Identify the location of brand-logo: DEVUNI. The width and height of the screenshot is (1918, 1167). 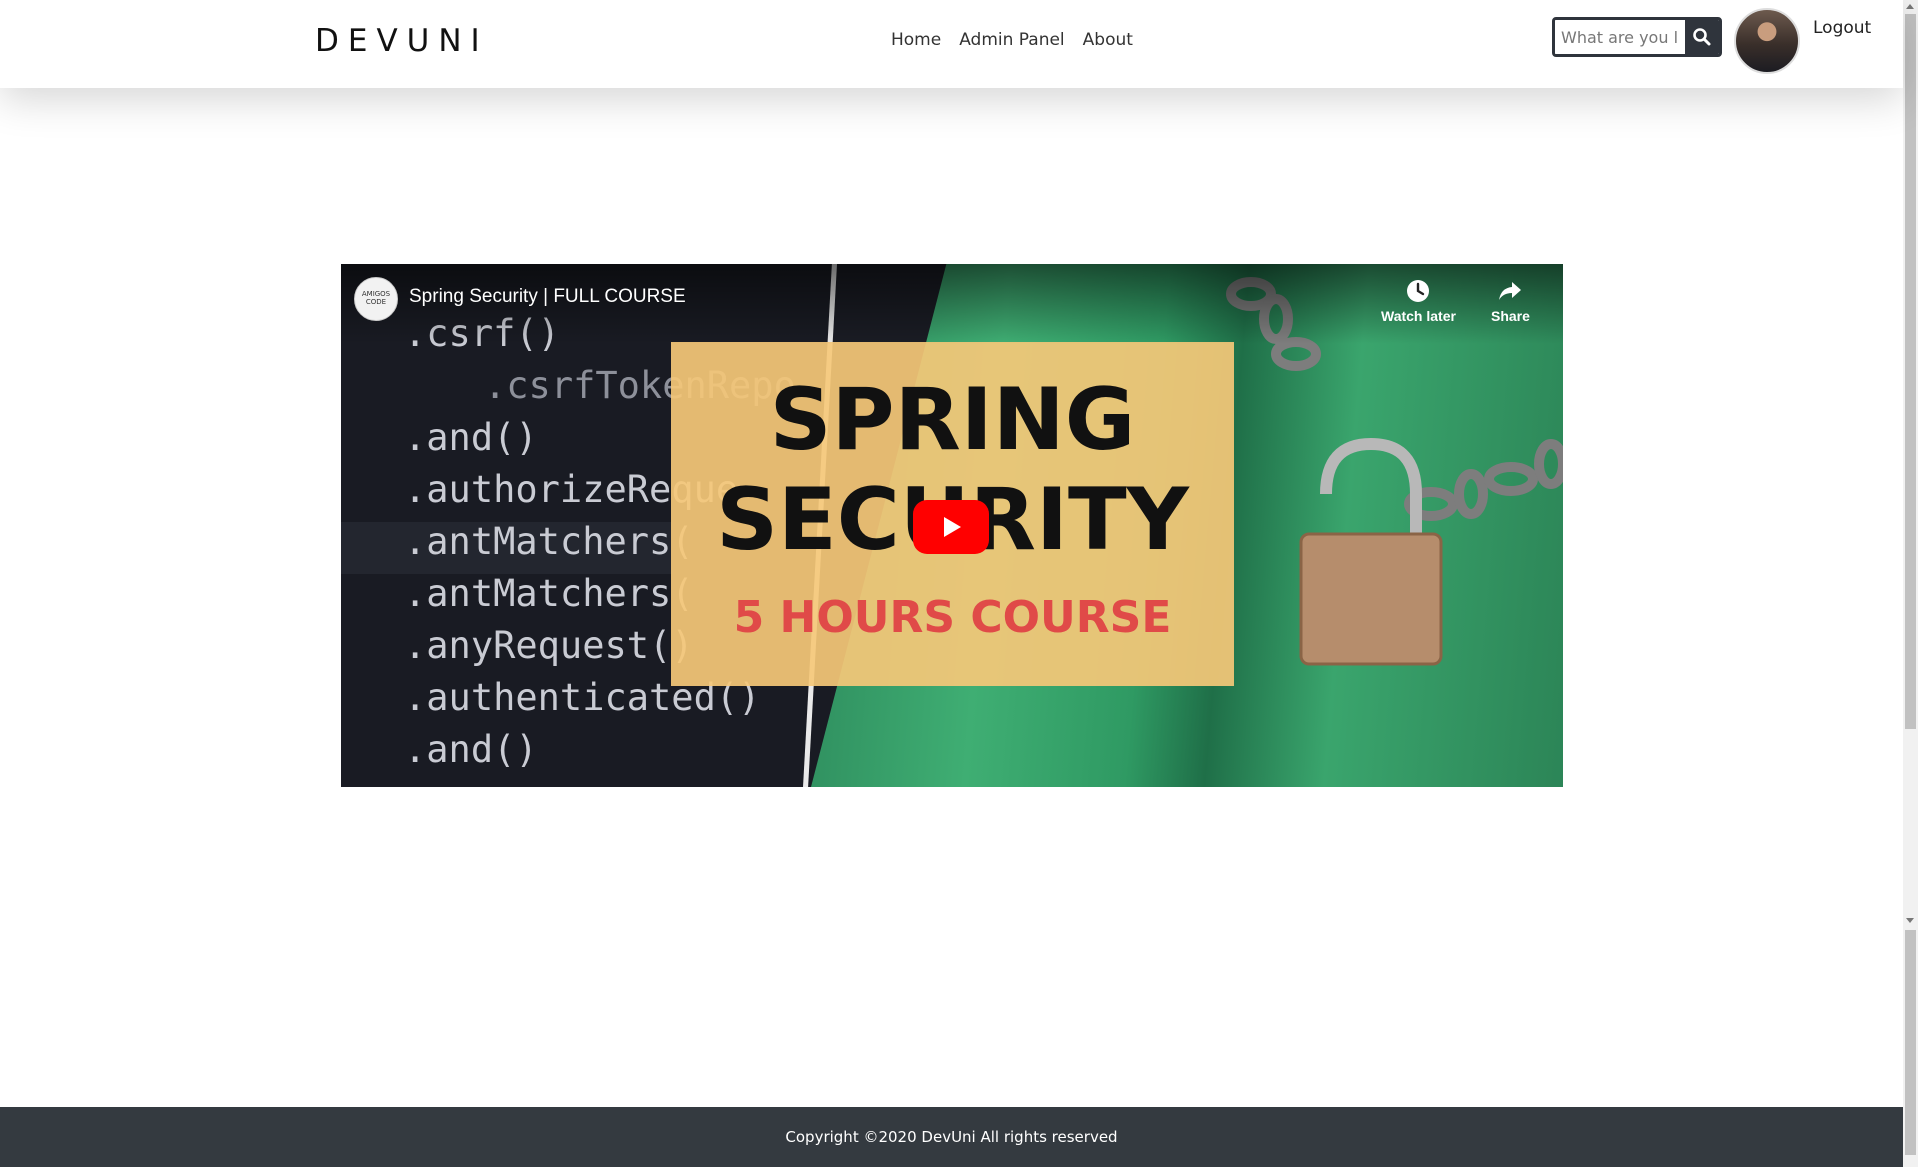
(402, 41).